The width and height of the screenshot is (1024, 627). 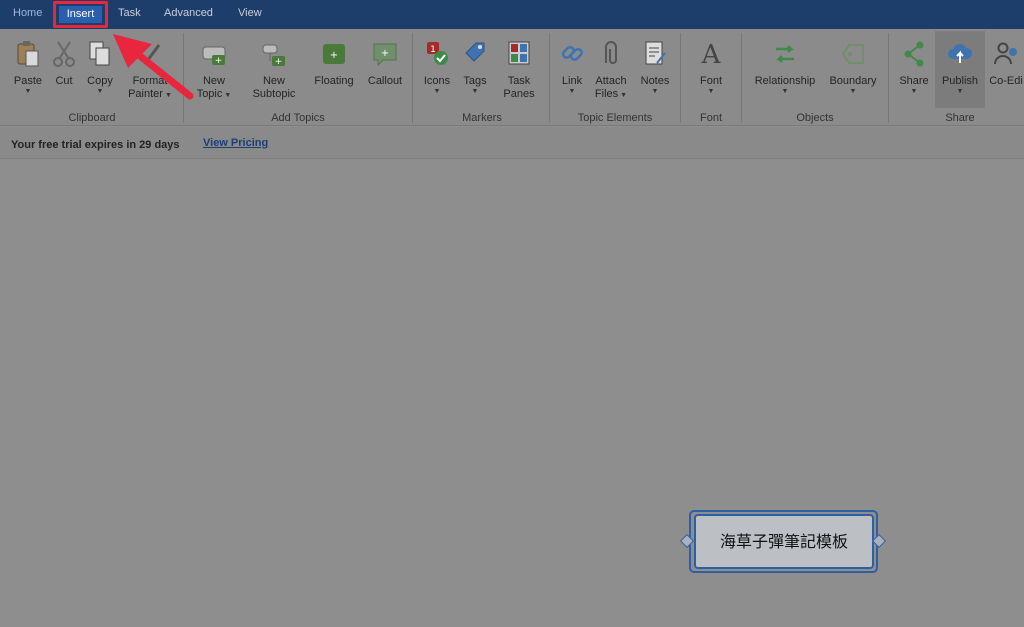 What do you see at coordinates (519, 53) in the screenshot?
I see `task-panes-icon` at bounding box center [519, 53].